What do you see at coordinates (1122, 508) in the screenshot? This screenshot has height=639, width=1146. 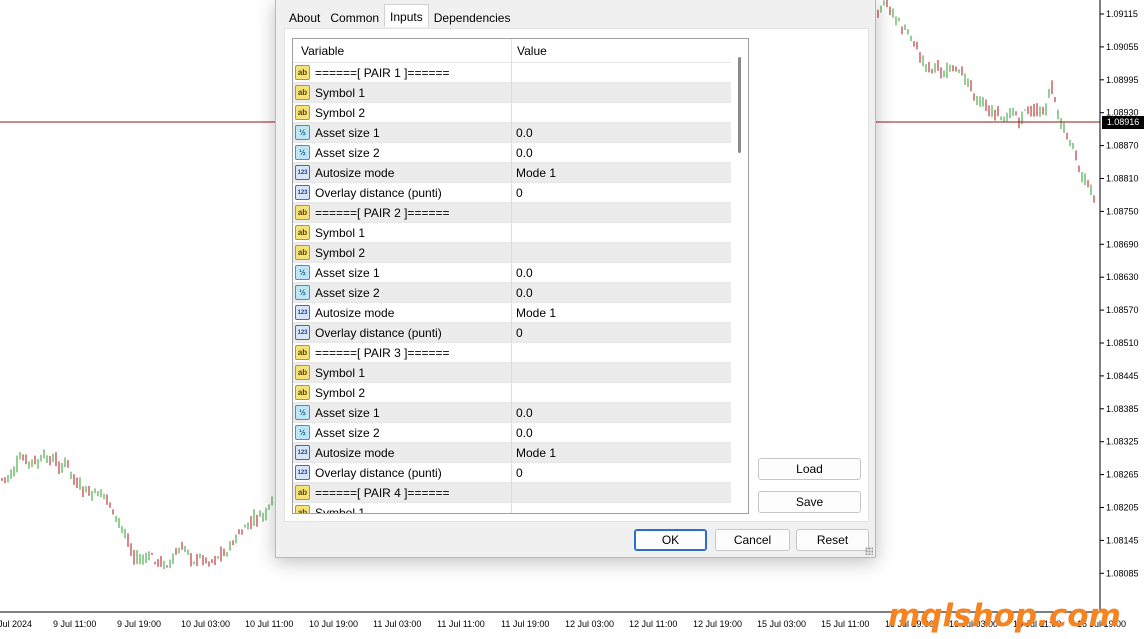 I see `price-label: 1.08205` at bounding box center [1122, 508].